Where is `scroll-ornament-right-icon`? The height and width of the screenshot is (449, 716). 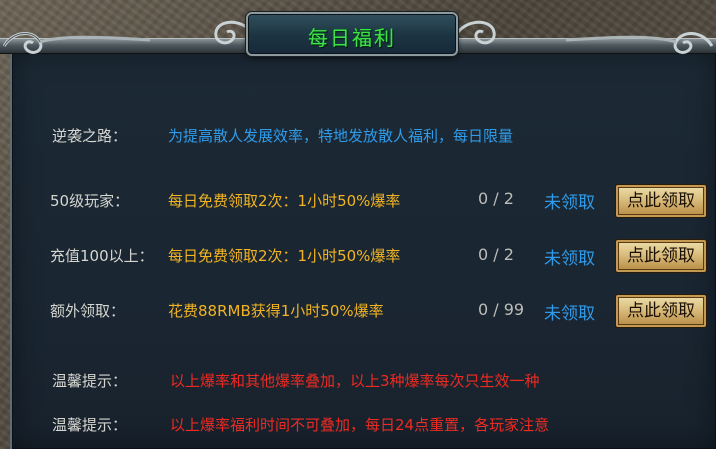 scroll-ornament-right-icon is located at coordinates (639, 43).